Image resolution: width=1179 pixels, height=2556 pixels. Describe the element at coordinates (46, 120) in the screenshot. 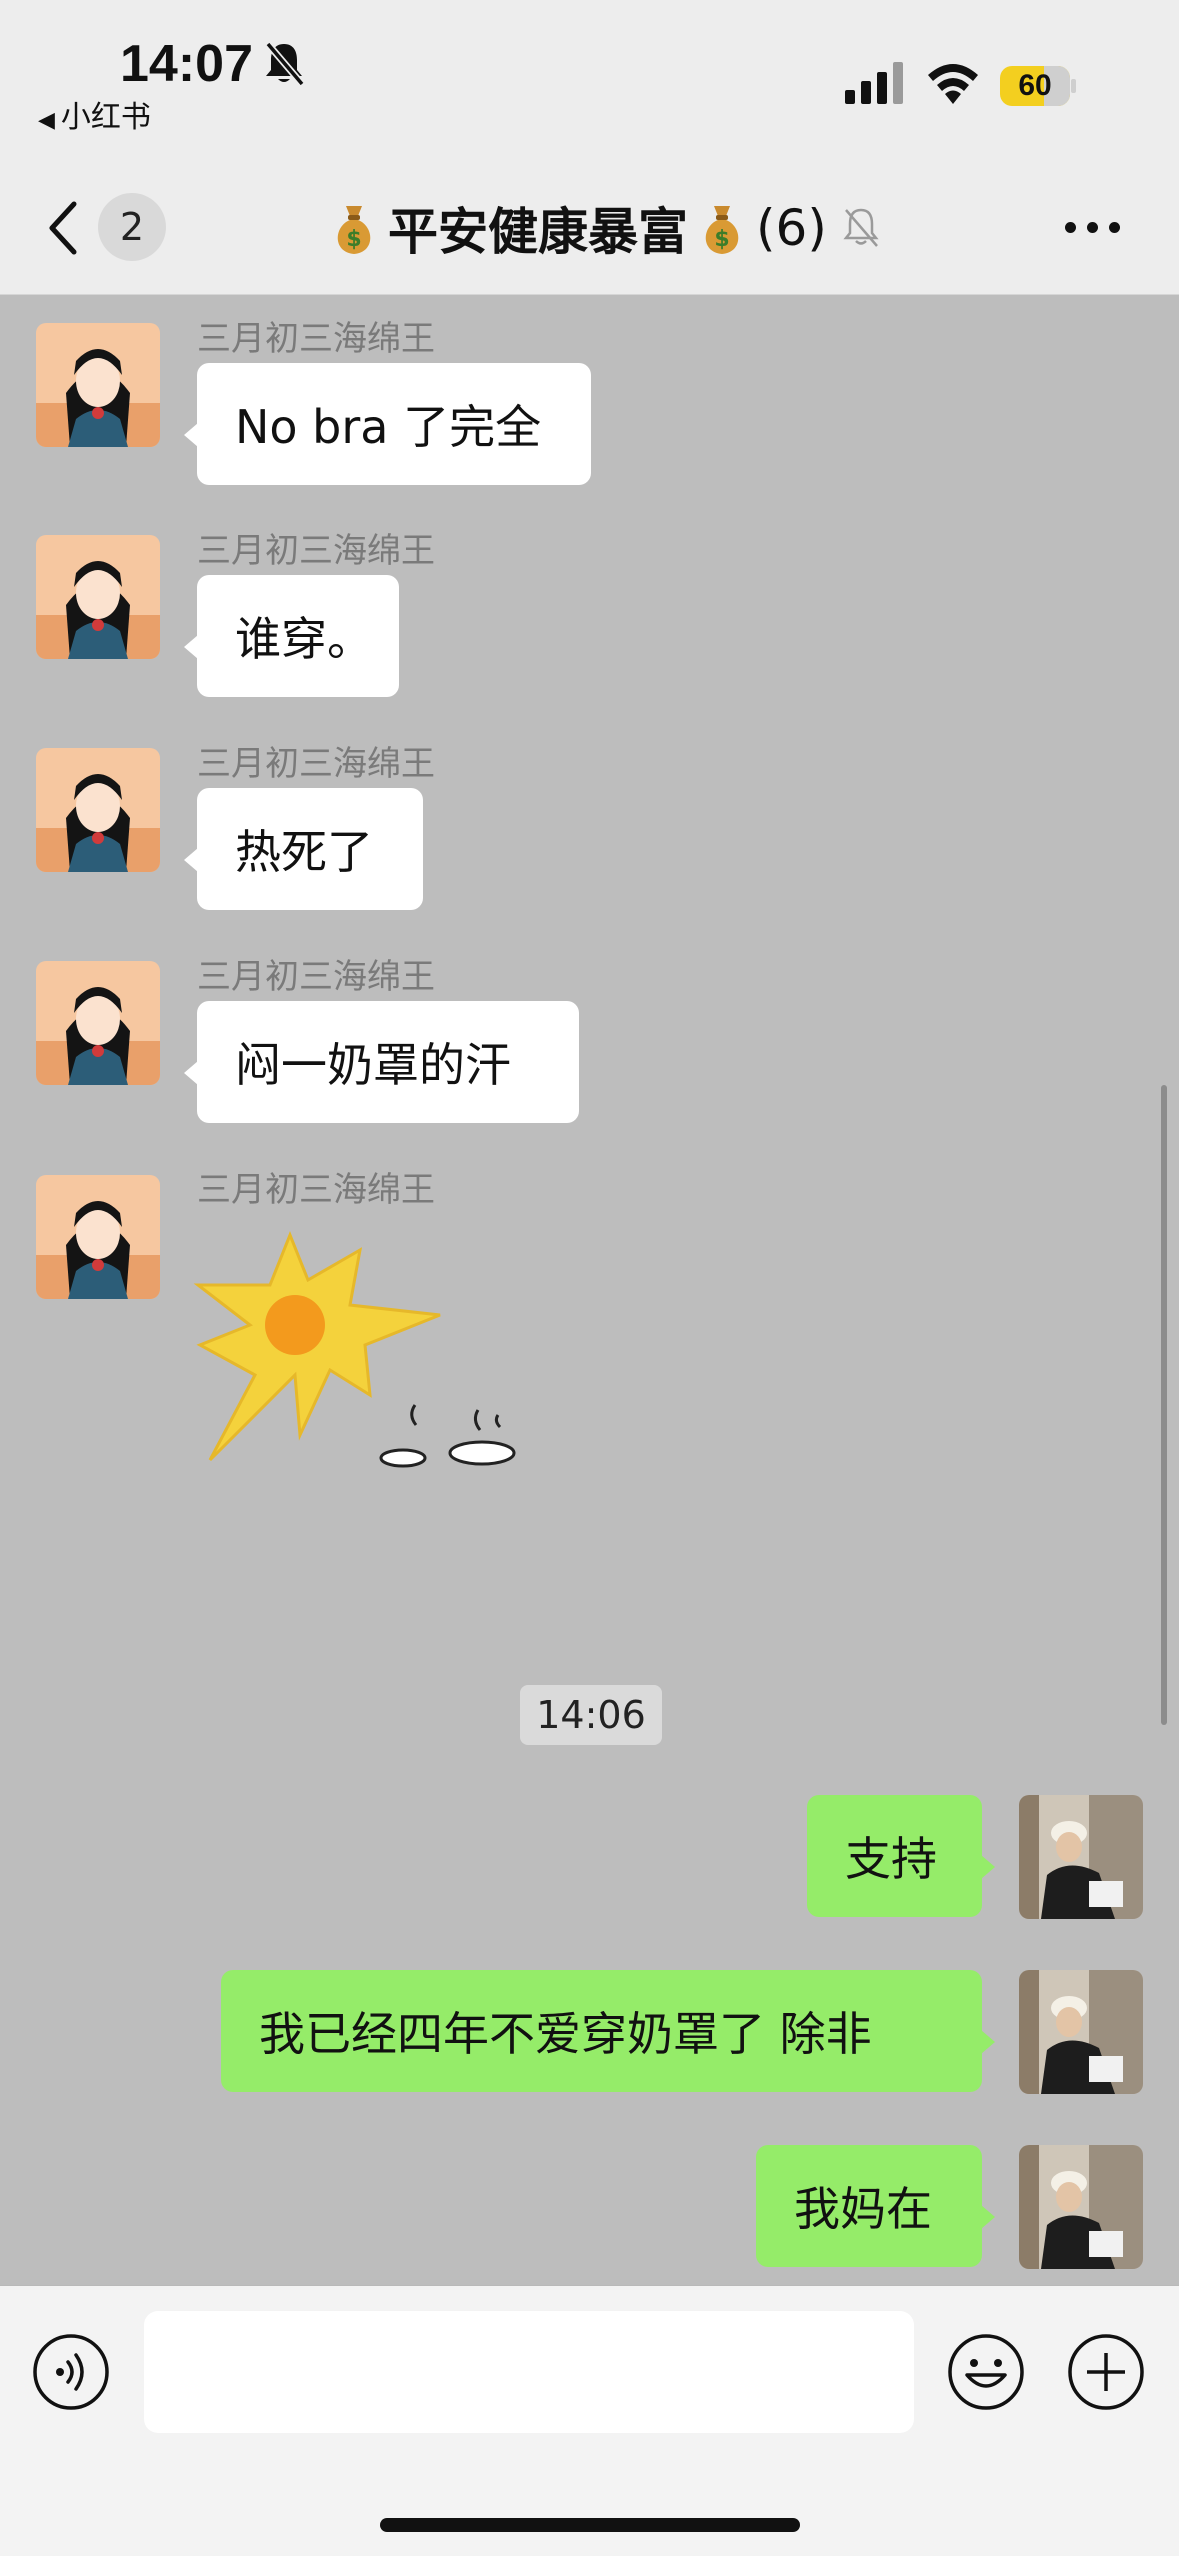

I see `back-triangle-icon: ◀` at that location.